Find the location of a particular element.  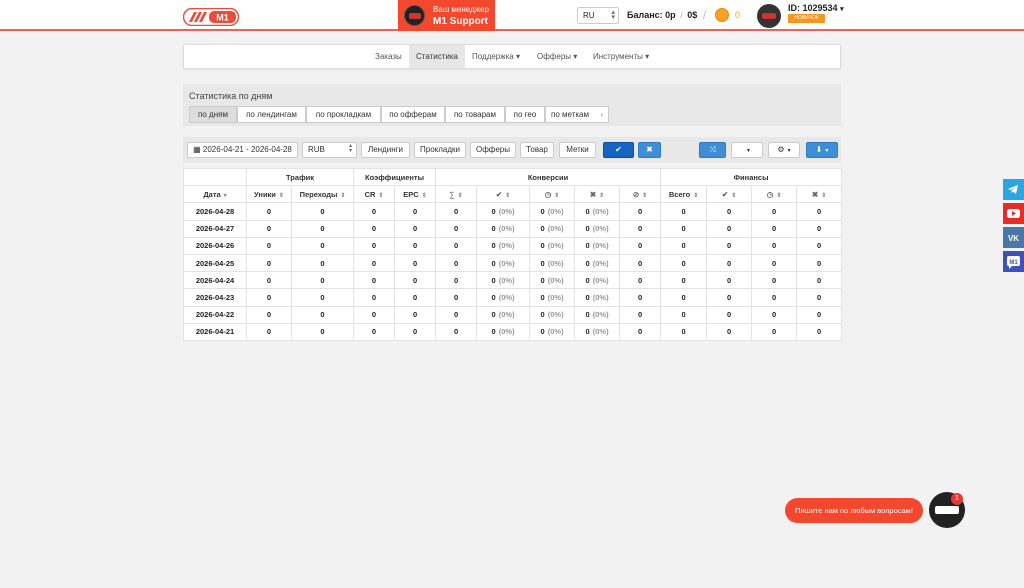

manager-name: M1 Support is located at coordinates (460, 21).